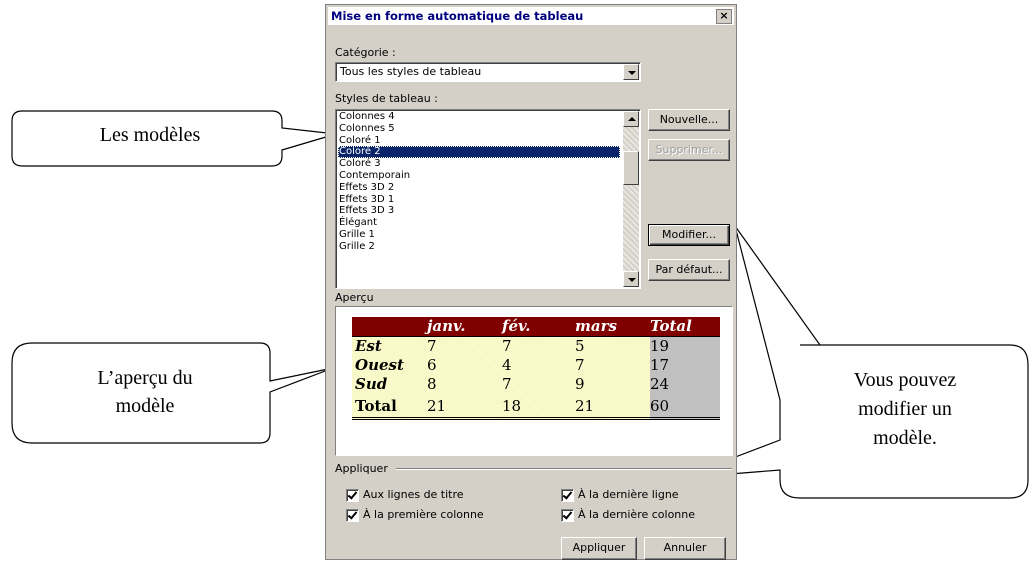 The width and height of the screenshot is (1031, 562). I want to click on callout-modify-text: Vous pouvez modifier un modèle., so click(905, 409).